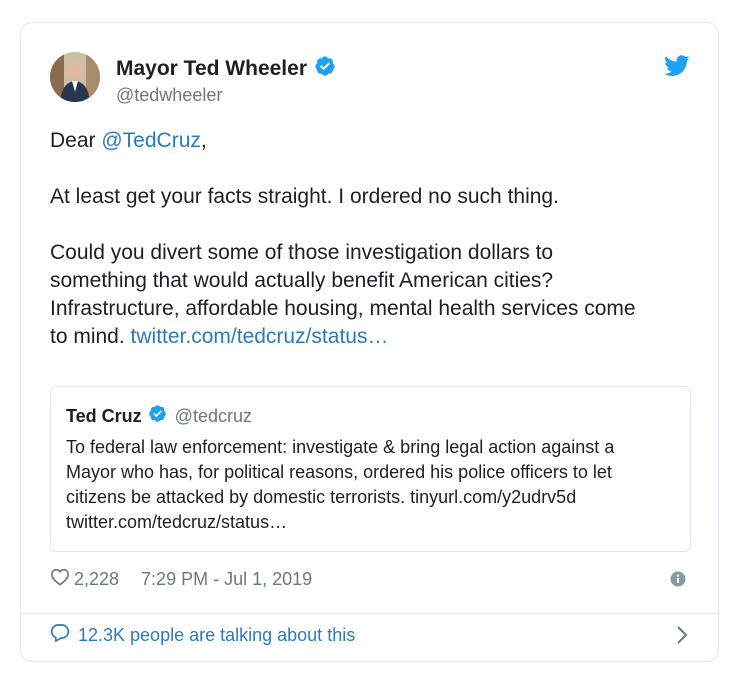 The height and width of the screenshot is (682, 735). What do you see at coordinates (211, 68) in the screenshot?
I see `author-name-text: Mayor Ted Wheeler` at bounding box center [211, 68].